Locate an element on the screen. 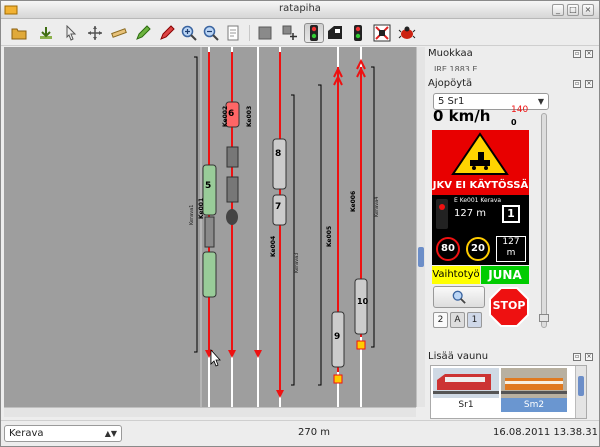 This screenshot has height=447, width=600. track-label: Ke005 is located at coordinates (329, 236).